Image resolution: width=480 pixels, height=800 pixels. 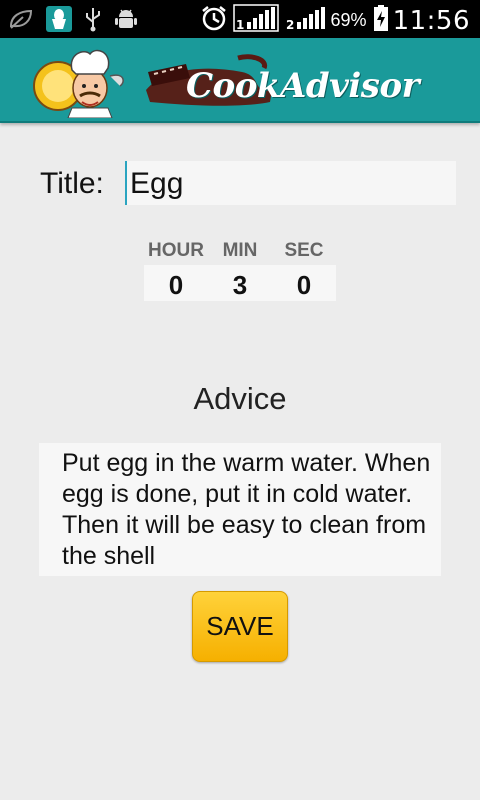 I want to click on sim2-label: 2, so click(x=290, y=25).